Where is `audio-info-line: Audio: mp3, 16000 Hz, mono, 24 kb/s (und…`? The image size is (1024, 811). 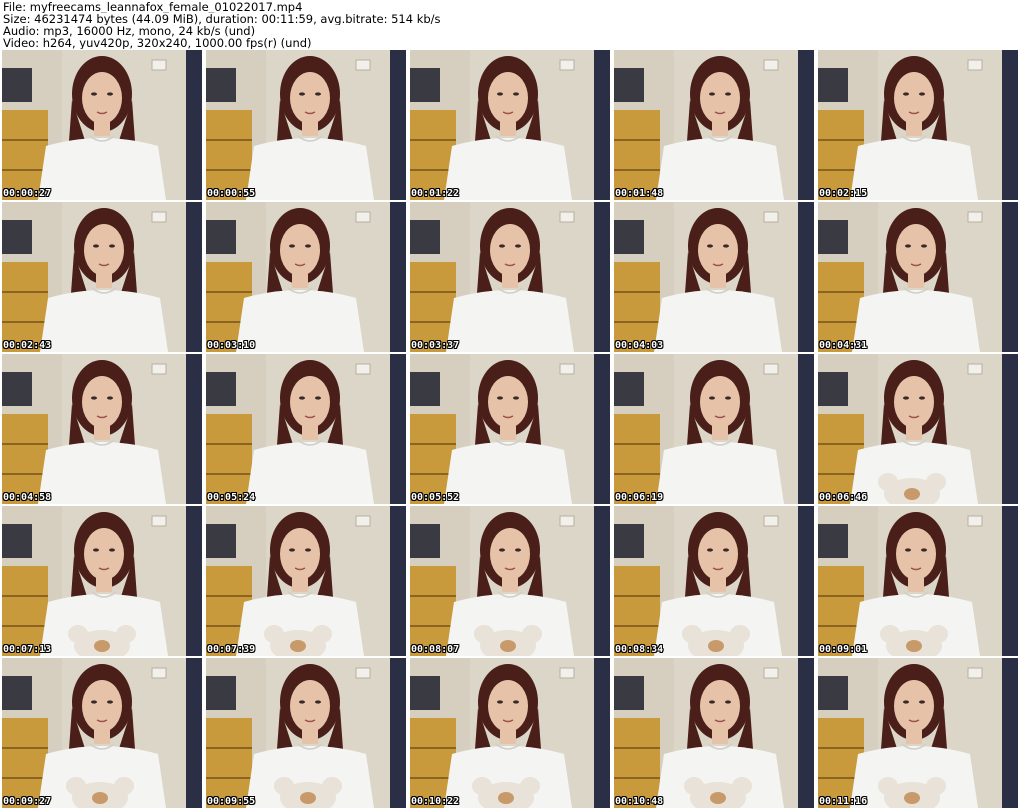 audio-info-line: Audio: mp3, 16000 Hz, mono, 24 kb/s (und… is located at coordinates (129, 31).